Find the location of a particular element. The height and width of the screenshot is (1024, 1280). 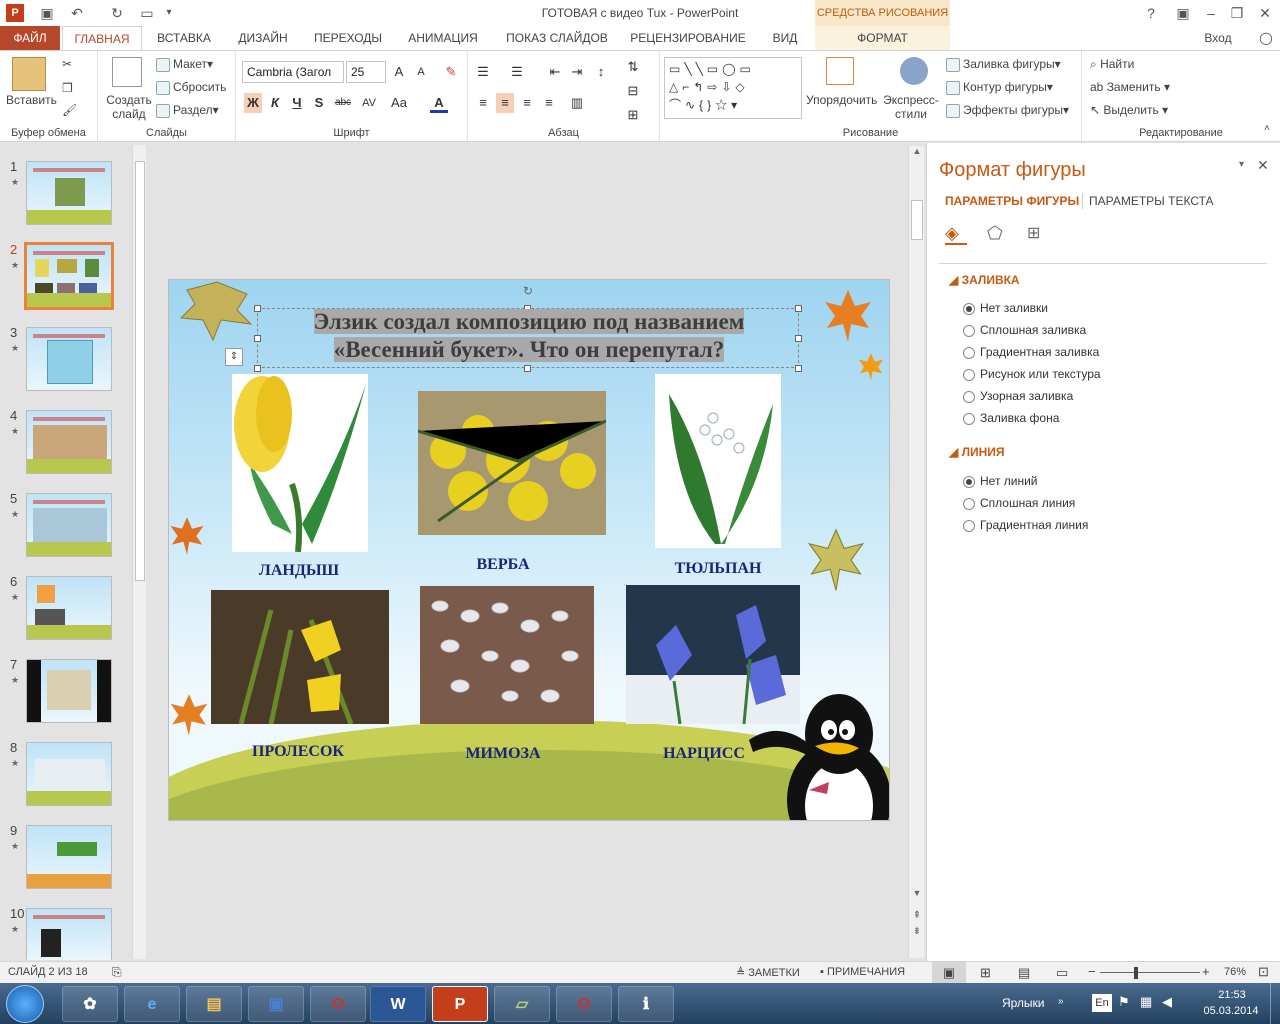

font-name-field: Cambria (Загол is located at coordinates (293, 72).